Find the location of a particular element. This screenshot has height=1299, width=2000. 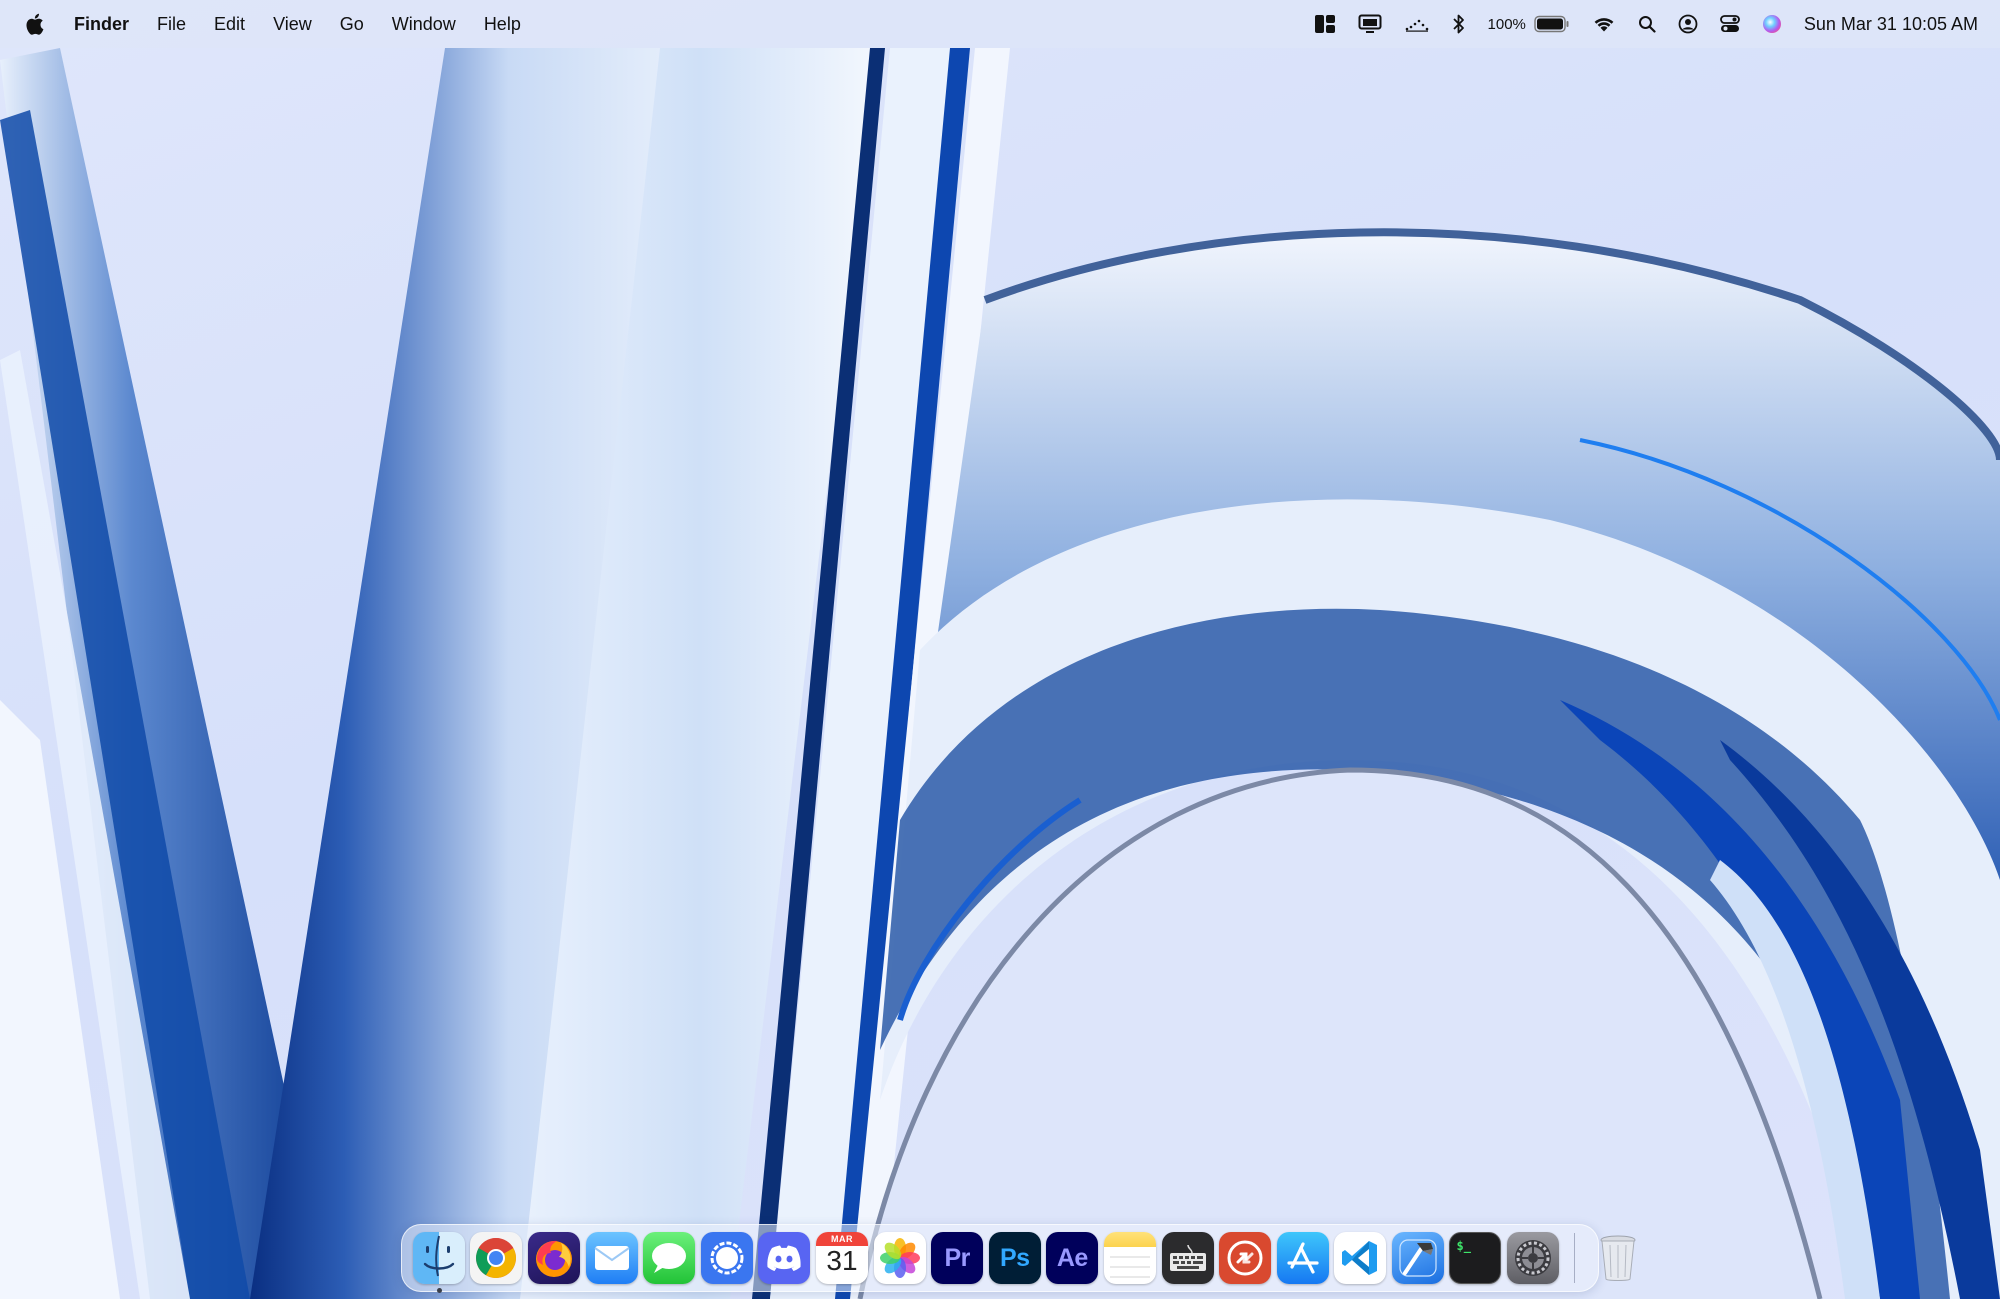

finder-icon is located at coordinates (438, 1258).